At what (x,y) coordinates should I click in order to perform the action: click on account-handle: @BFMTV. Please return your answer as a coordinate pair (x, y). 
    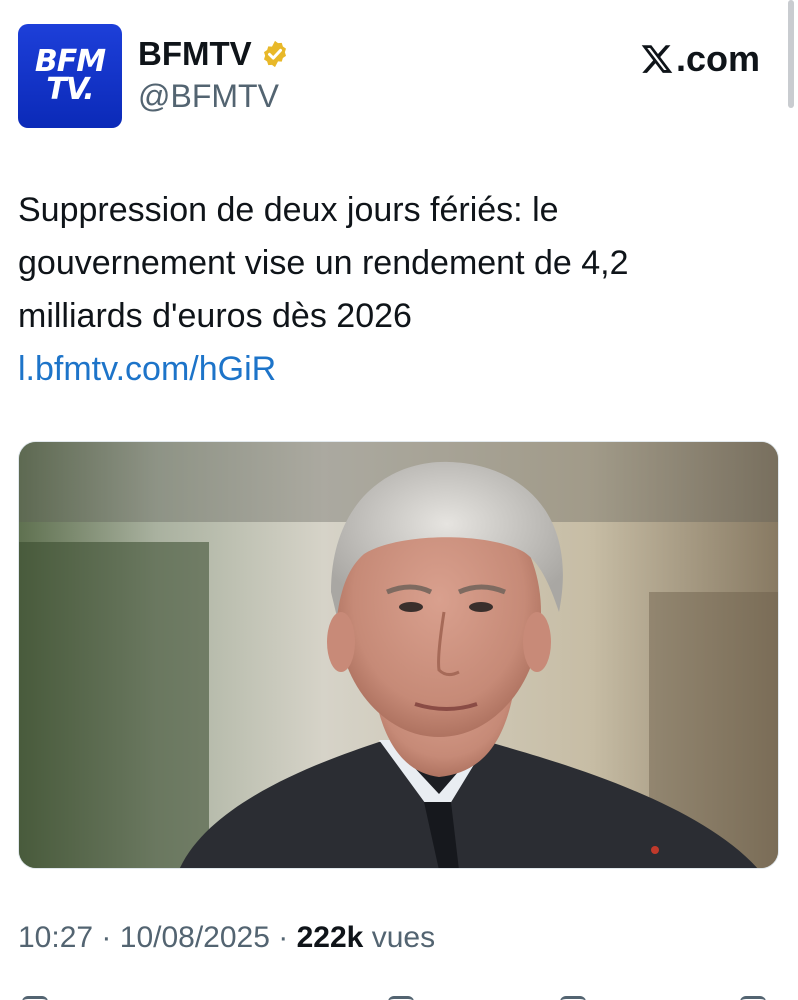
    Looking at the image, I should click on (214, 96).